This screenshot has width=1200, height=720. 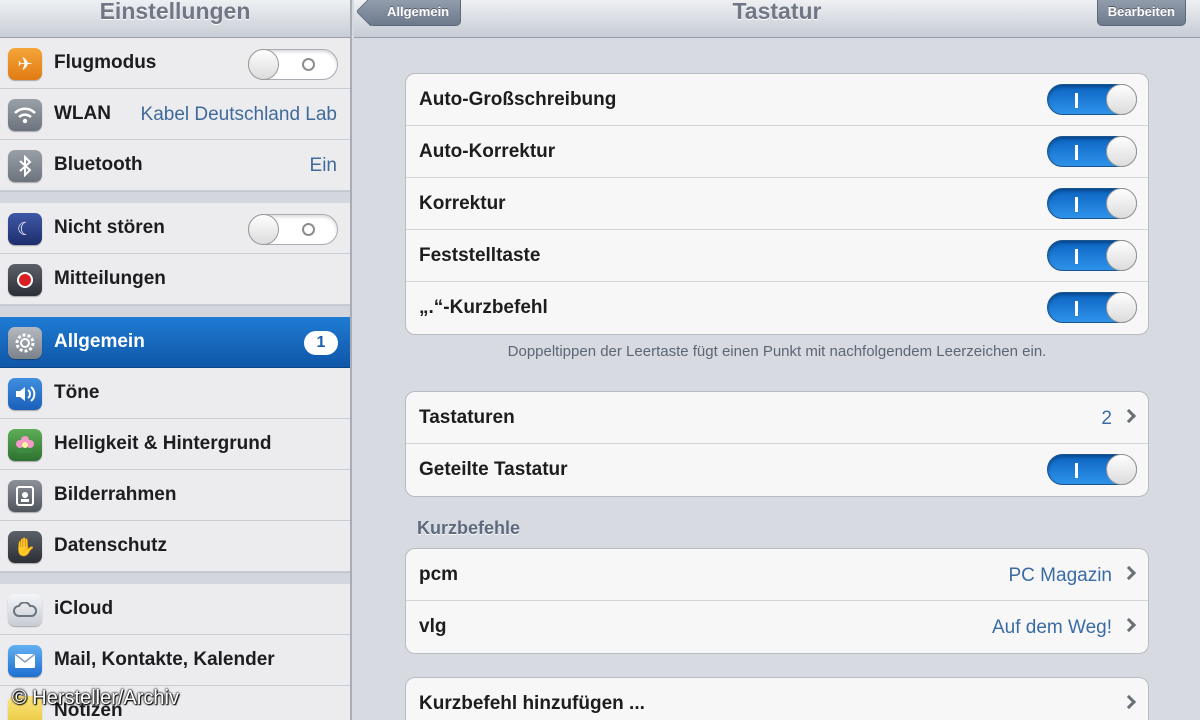 What do you see at coordinates (462, 203) in the screenshot?
I see `row-label: Korrektur` at bounding box center [462, 203].